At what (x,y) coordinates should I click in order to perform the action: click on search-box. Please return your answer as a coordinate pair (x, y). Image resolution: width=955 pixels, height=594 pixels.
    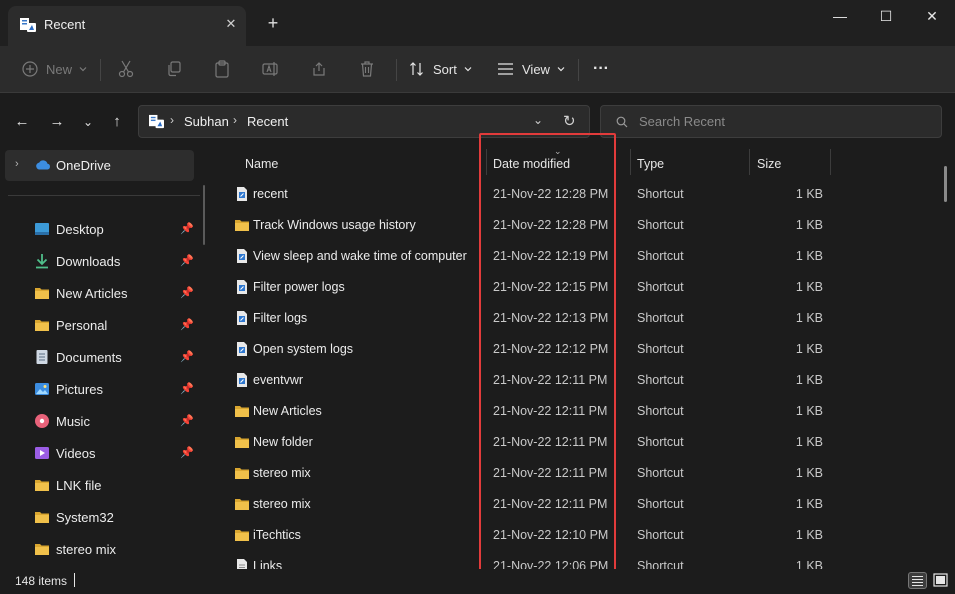
    Looking at the image, I should click on (771, 121).